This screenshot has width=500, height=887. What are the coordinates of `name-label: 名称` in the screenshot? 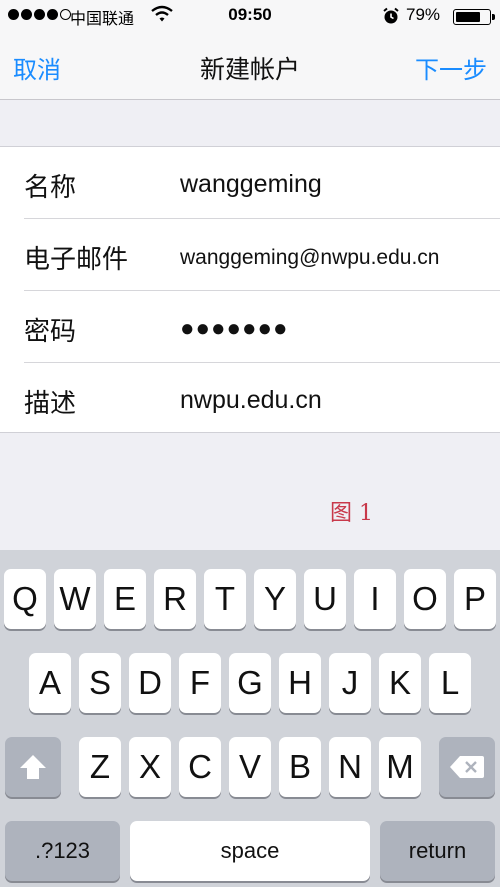 It's located at (50, 188).